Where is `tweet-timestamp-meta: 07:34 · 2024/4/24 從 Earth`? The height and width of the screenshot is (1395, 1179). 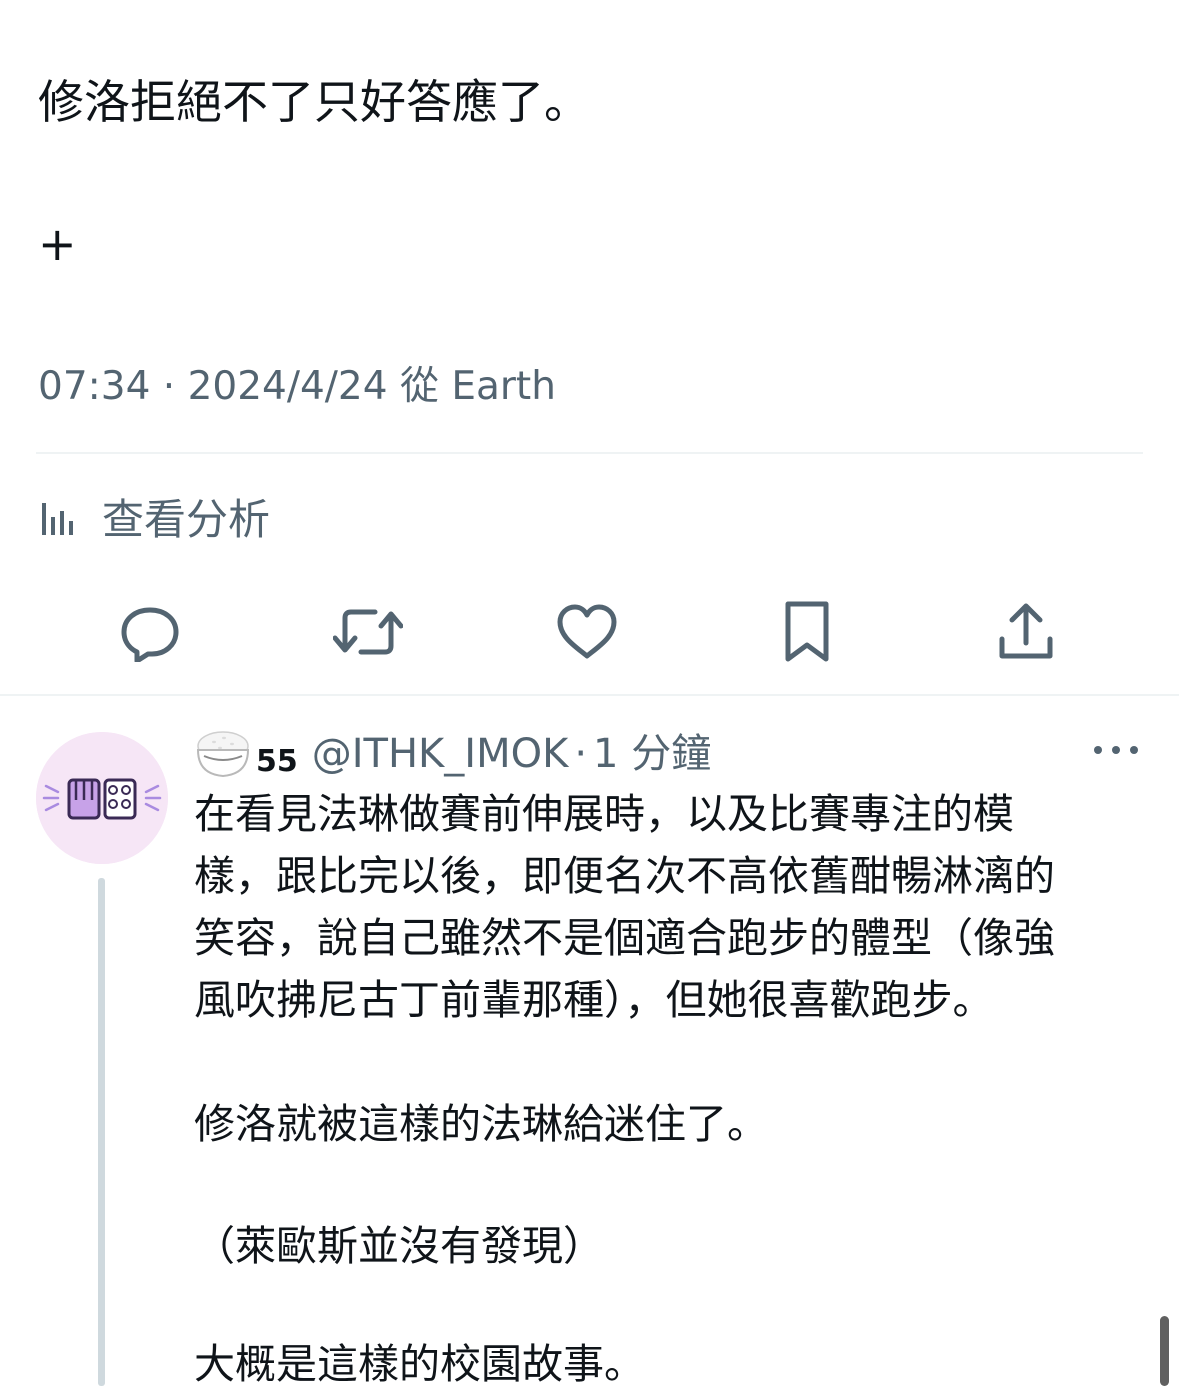
tweet-timestamp-meta: 07:34 · 2024/4/24 從 Earth is located at coordinates (297, 387).